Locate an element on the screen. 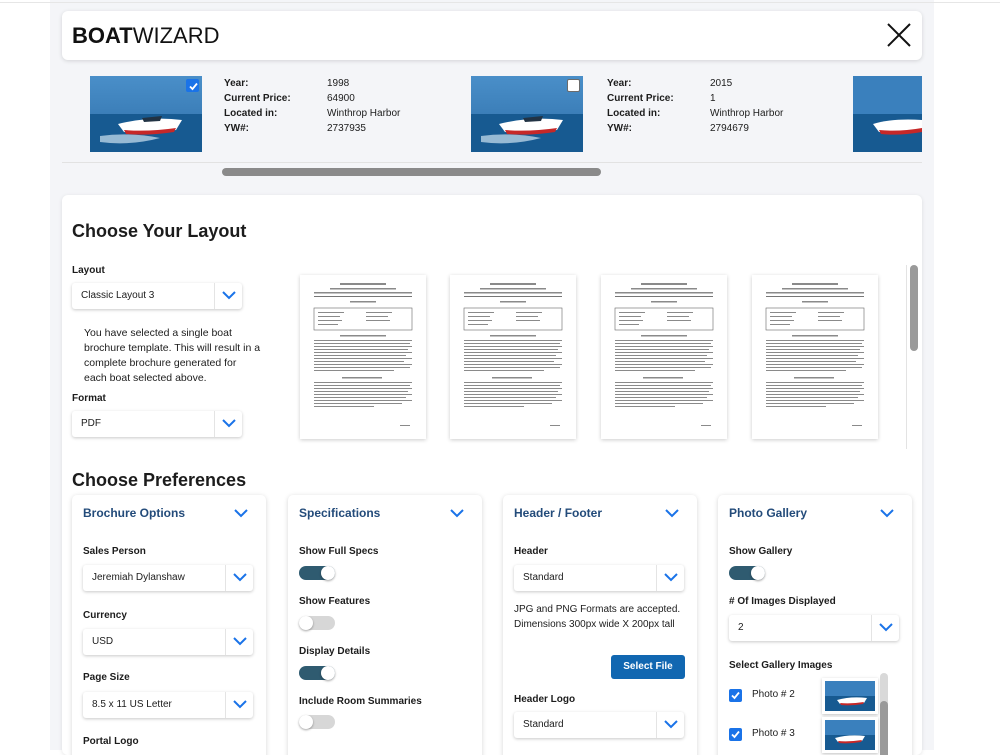 The width and height of the screenshot is (1000, 755). images-displayed-toggle is located at coordinates (885, 628).